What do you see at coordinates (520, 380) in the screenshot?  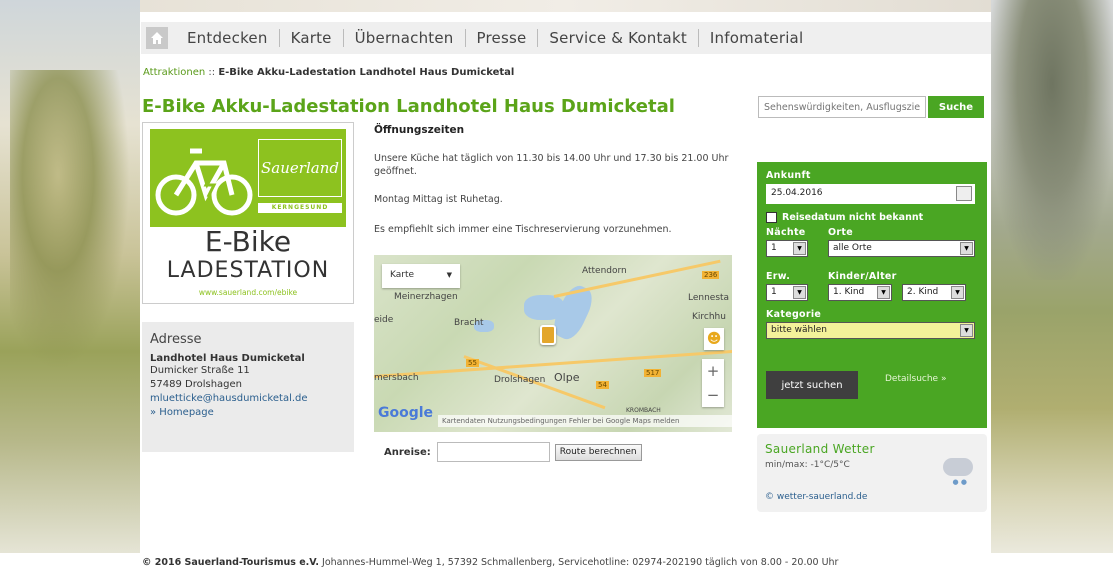 I see `map-label: Drolshagen` at bounding box center [520, 380].